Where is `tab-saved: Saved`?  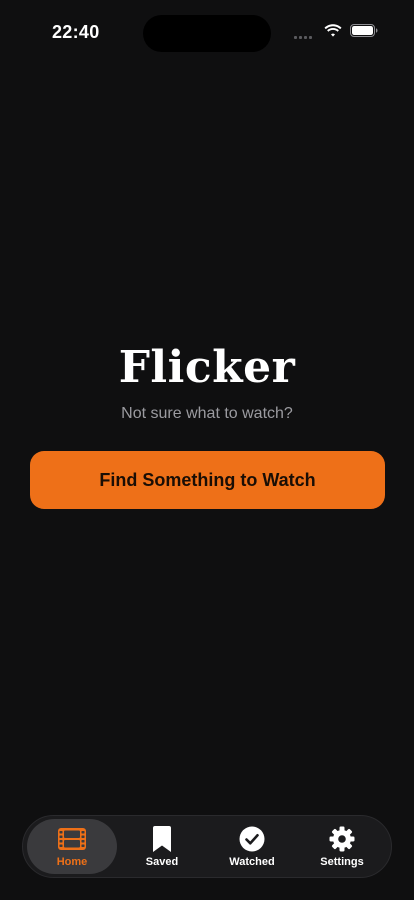
tab-saved: Saved is located at coordinates (162, 846).